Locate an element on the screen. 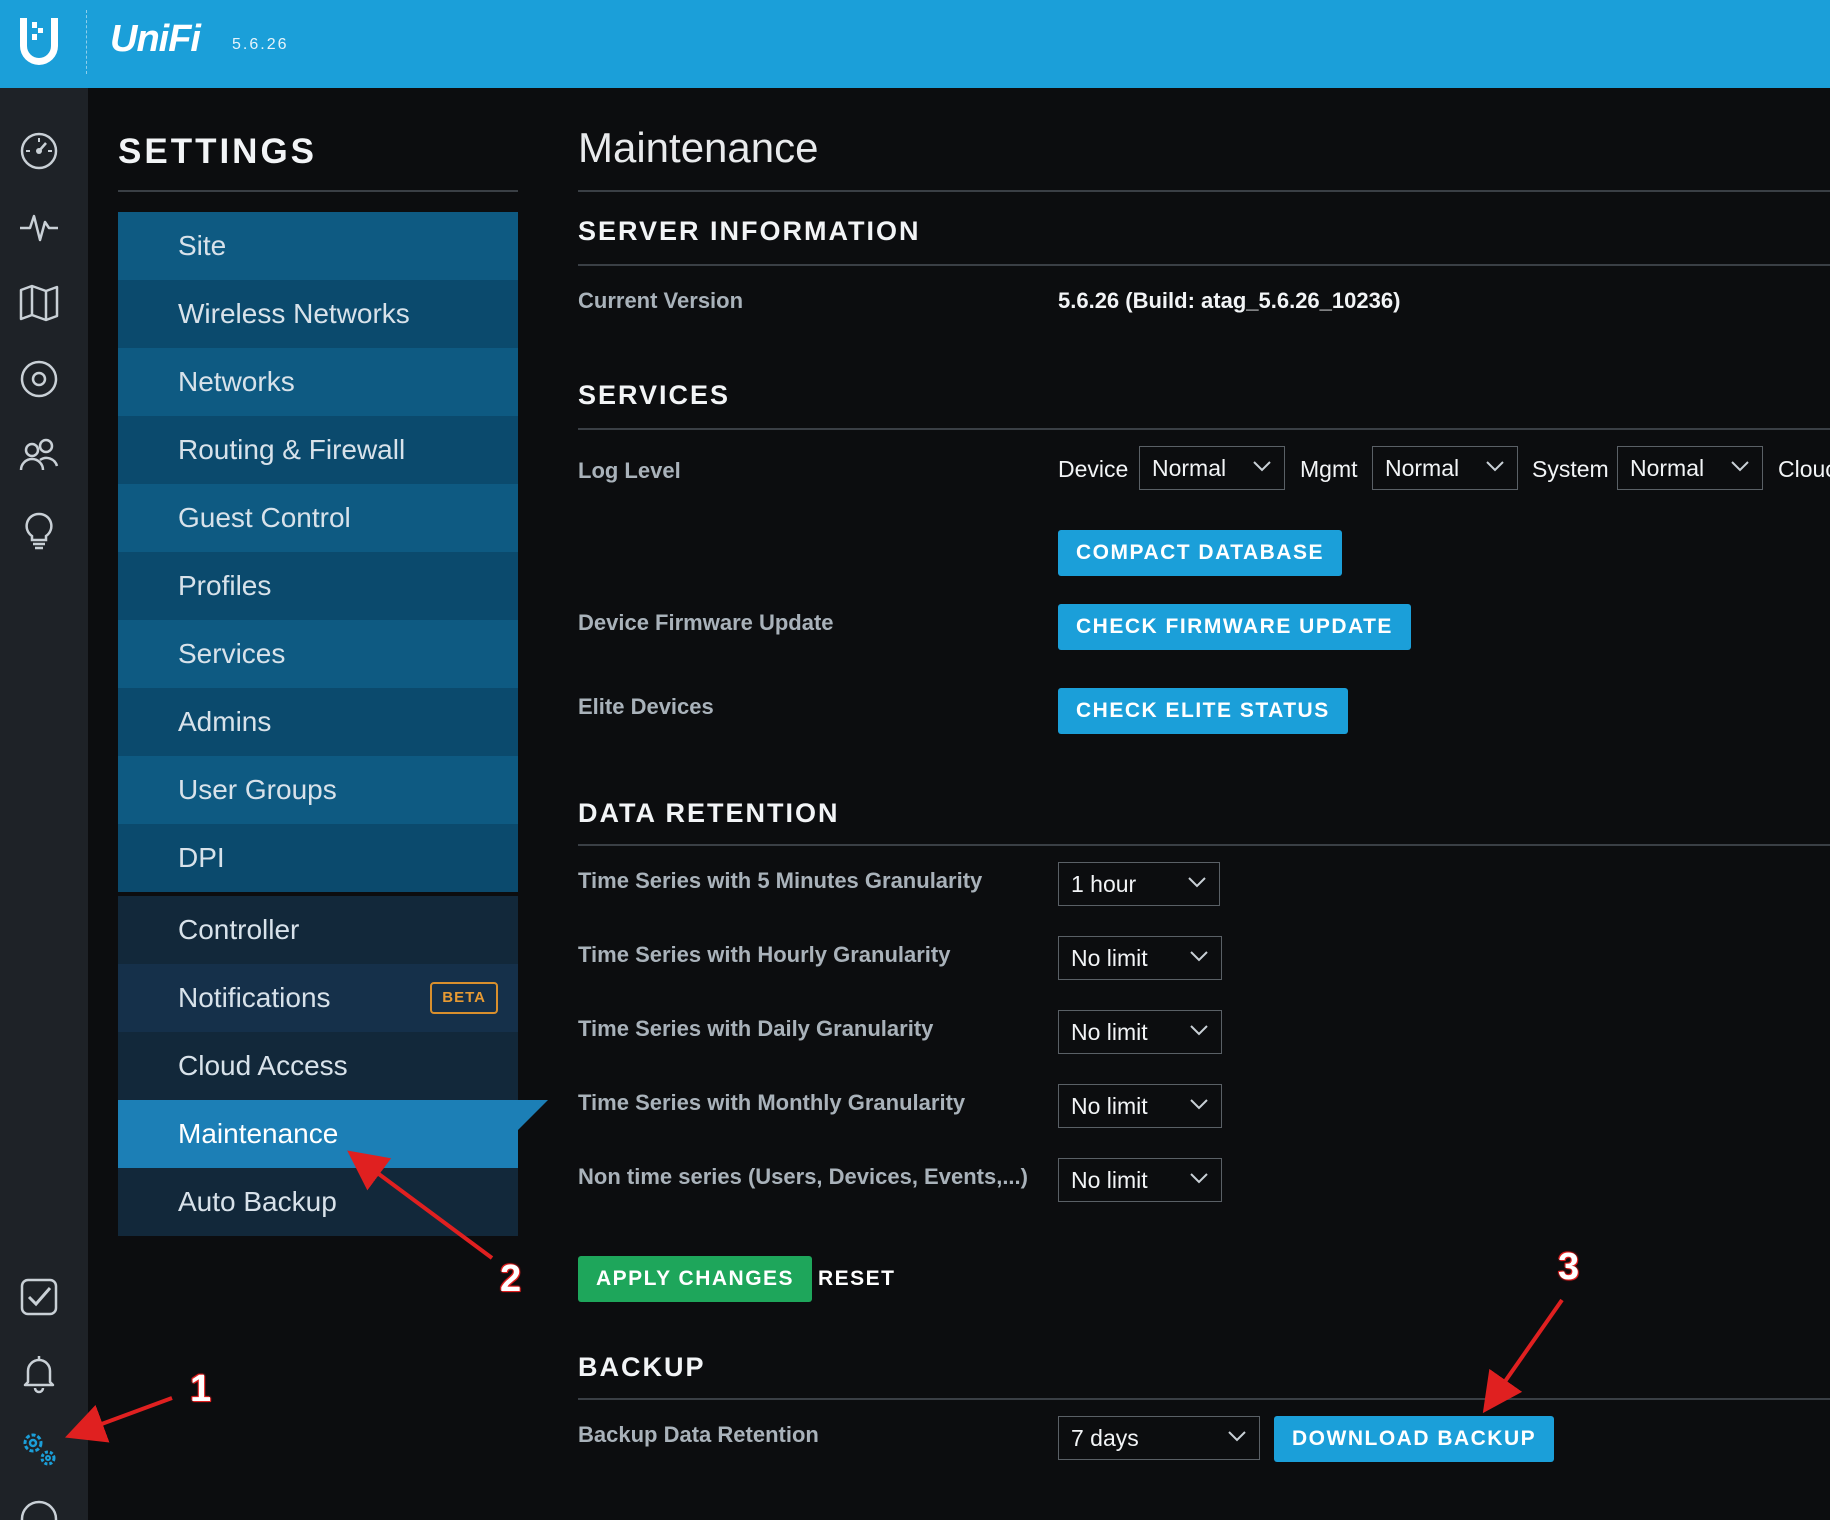 Image resolution: width=1830 pixels, height=1520 pixels. step-number-3: 3 is located at coordinates (1569, 1267).